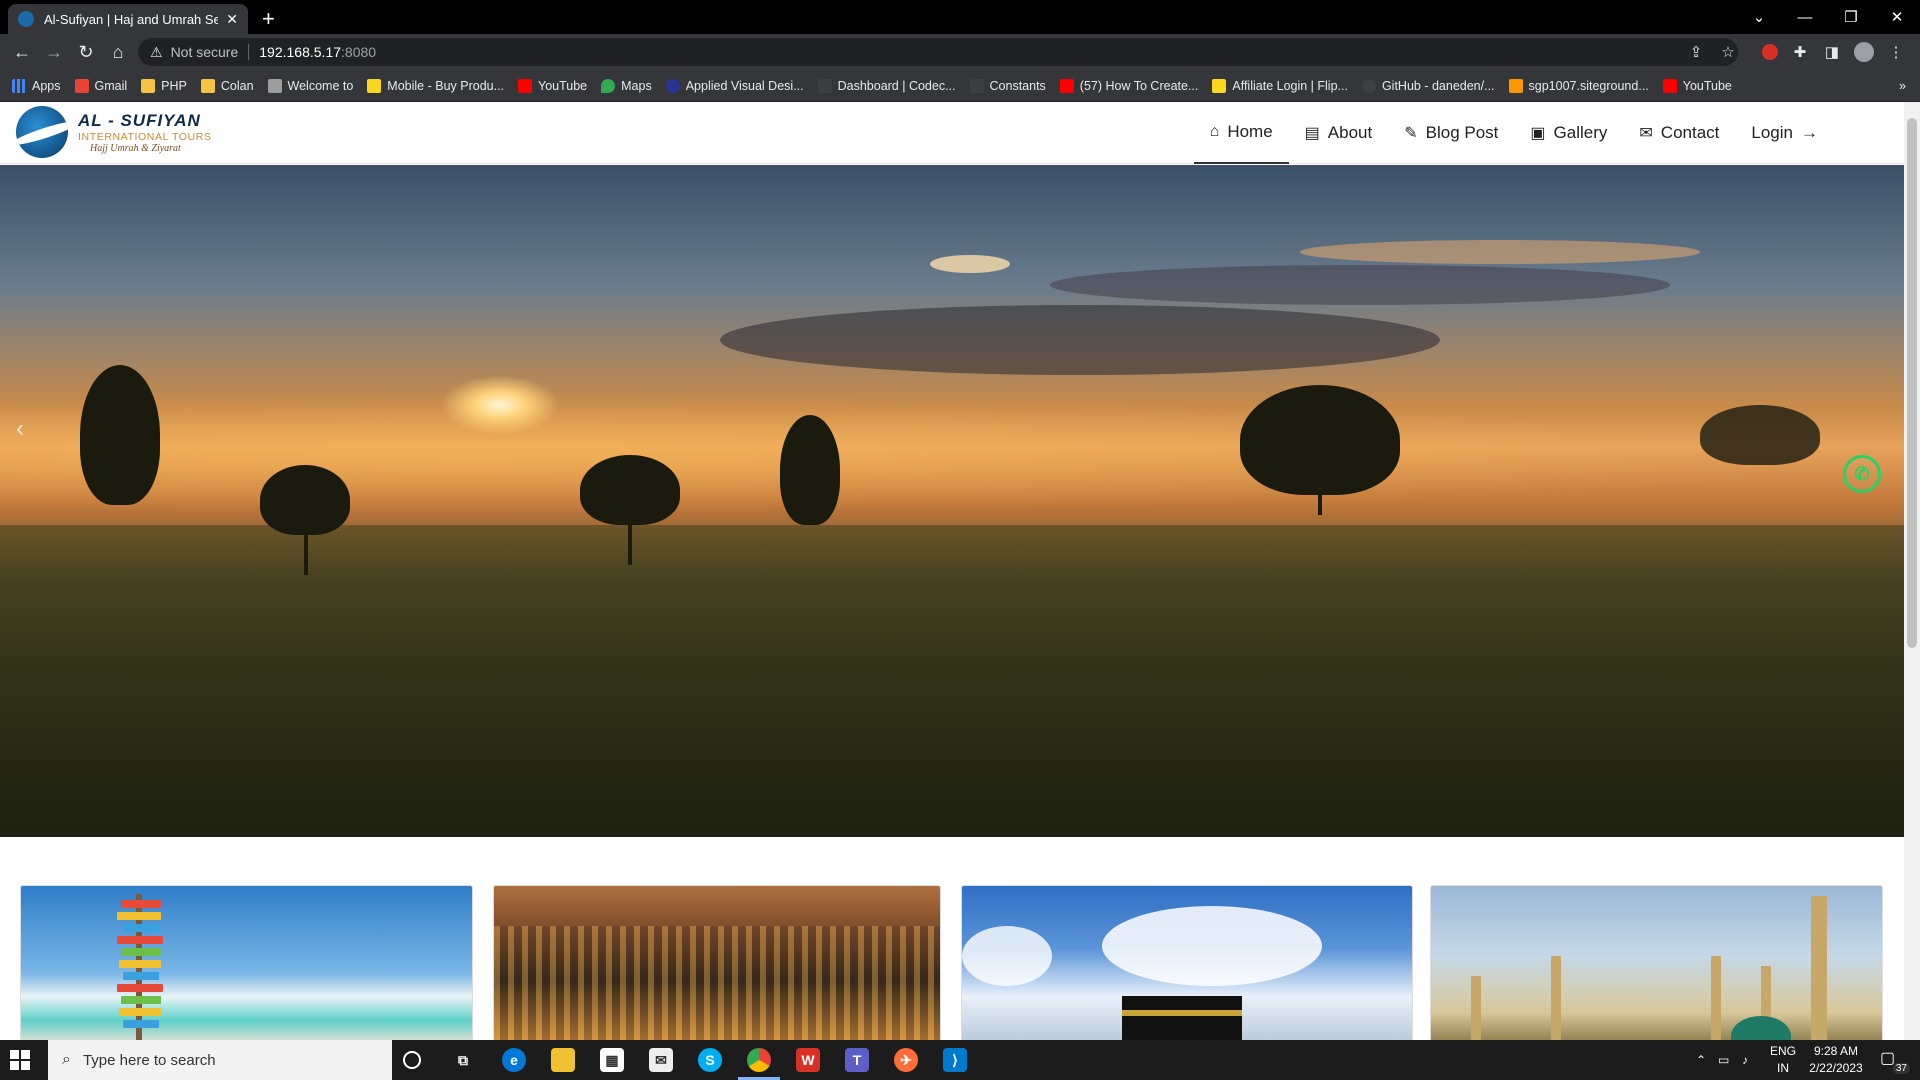  What do you see at coordinates (310, 85) in the screenshot?
I see `bookmark-item: Welcome to` at bounding box center [310, 85].